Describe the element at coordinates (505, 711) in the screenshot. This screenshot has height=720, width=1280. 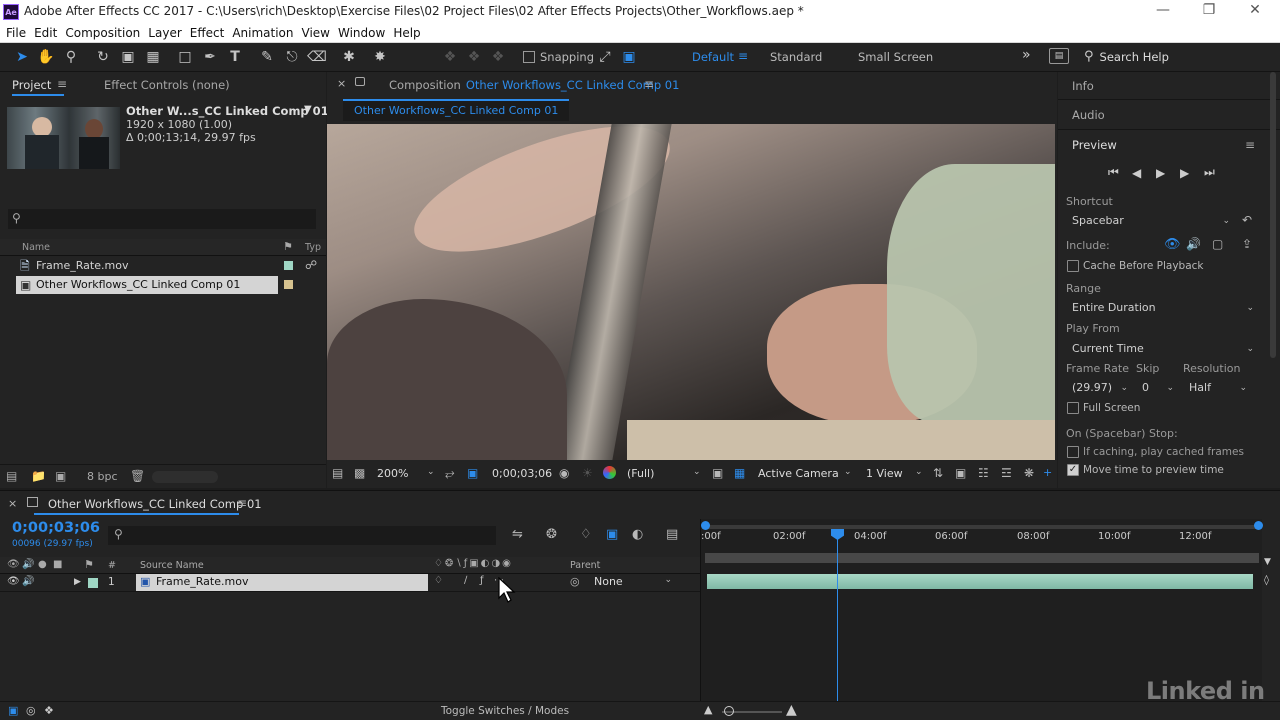
I see `toggle-switches-modes-button: Toggle Switches / Modes` at that location.